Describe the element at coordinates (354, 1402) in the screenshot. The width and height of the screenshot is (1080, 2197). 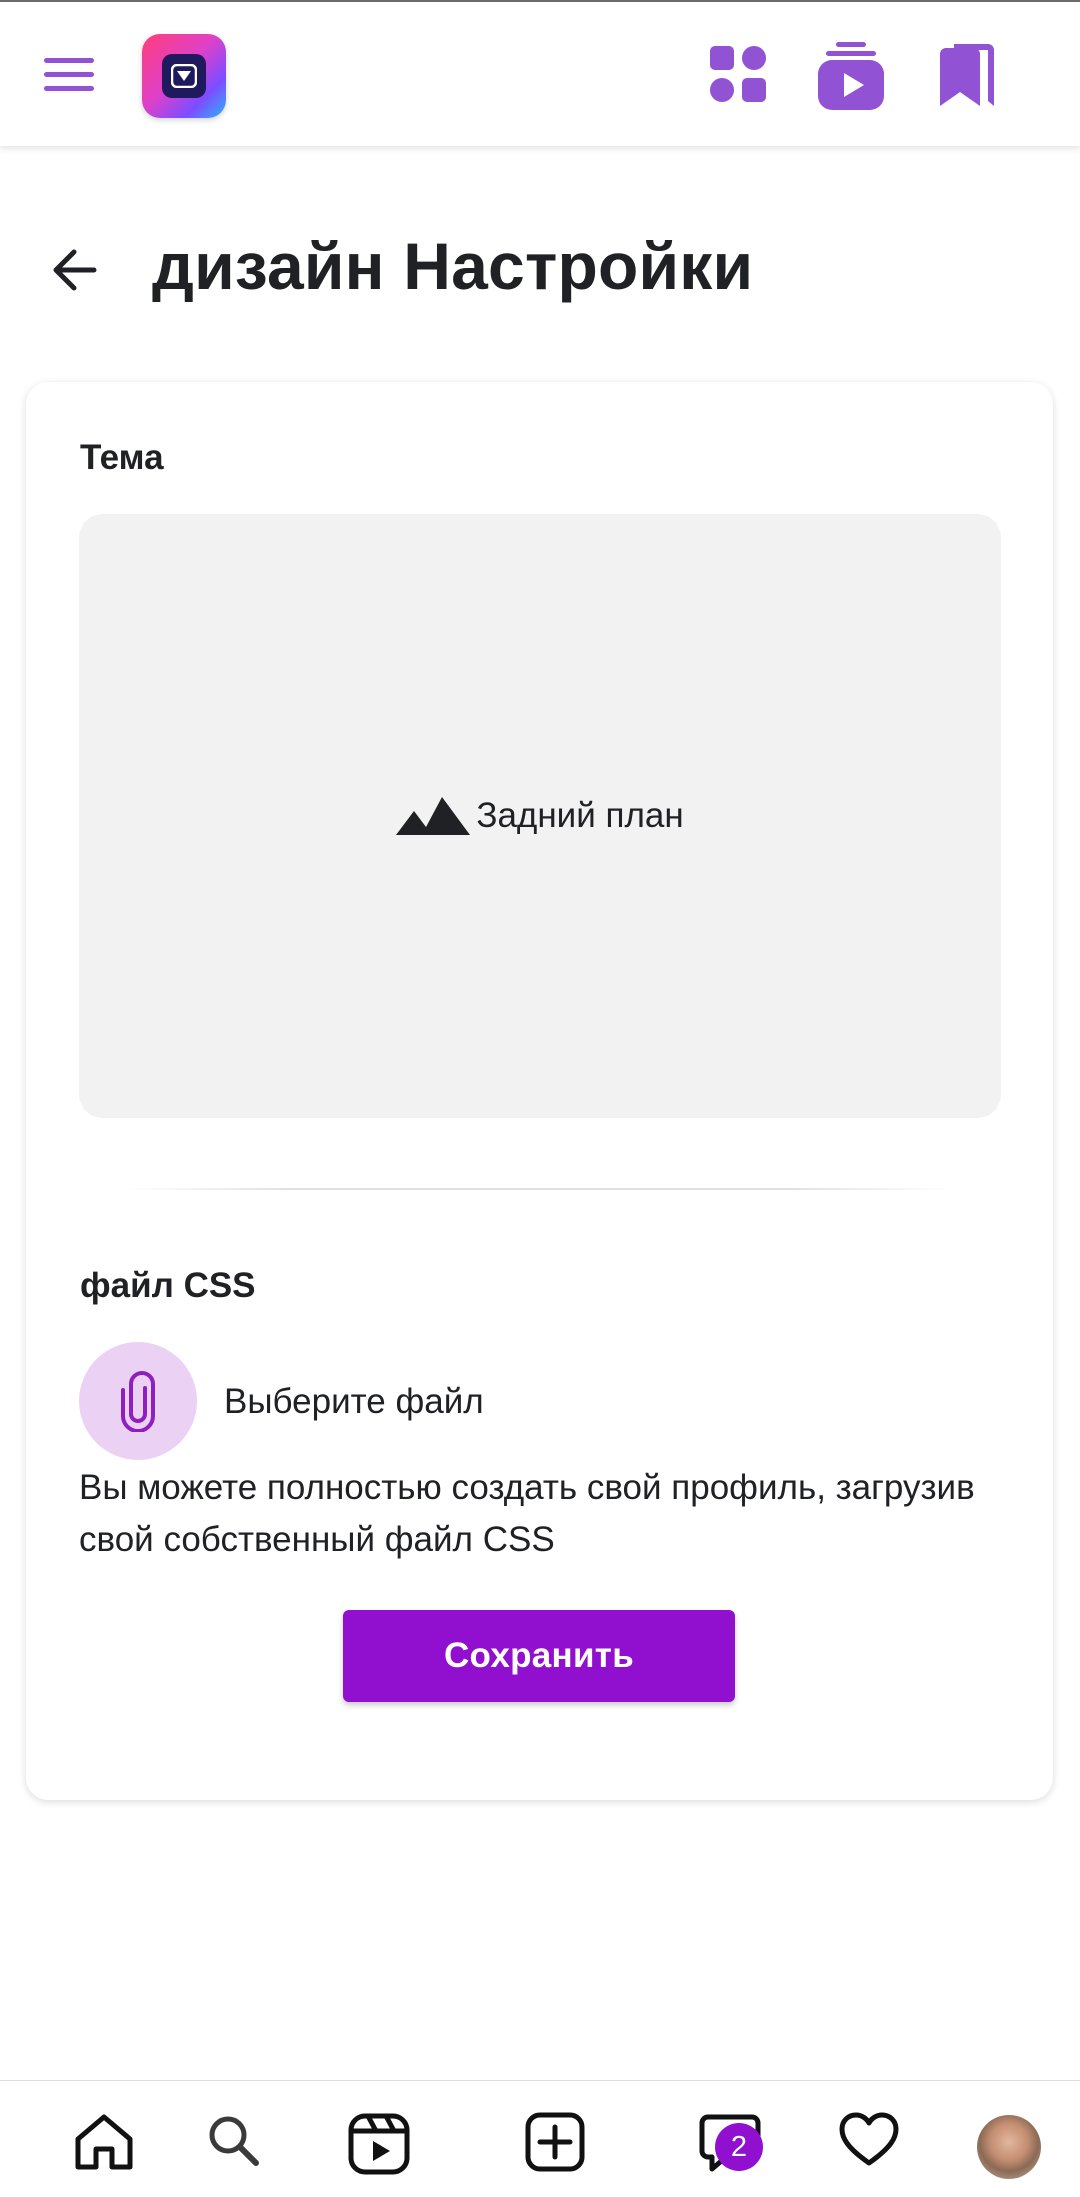
I see `choose-file-label: Выберите файл` at that location.